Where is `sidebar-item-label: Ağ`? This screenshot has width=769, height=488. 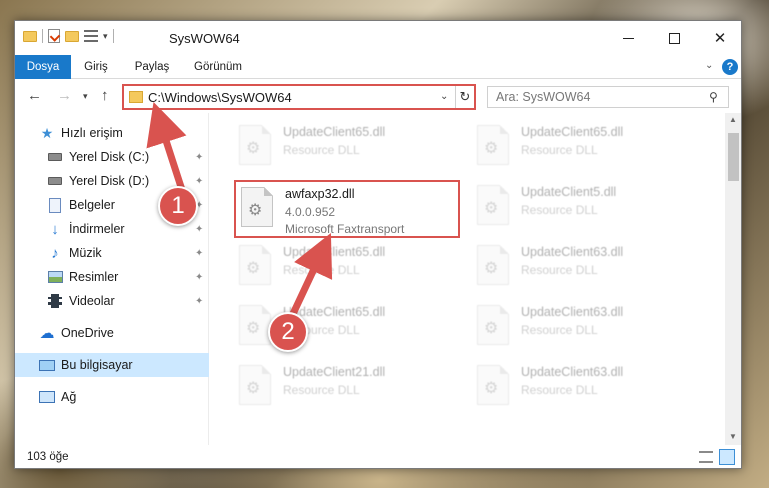
sidebar-item-label: Ağ is located at coordinates (69, 397).